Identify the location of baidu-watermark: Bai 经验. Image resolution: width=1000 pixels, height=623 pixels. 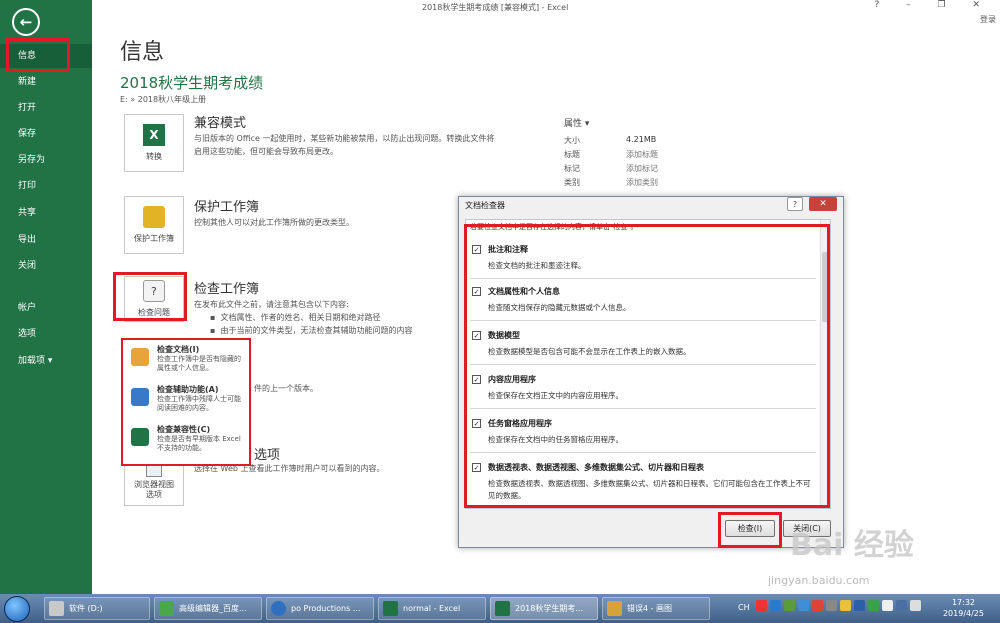
(852, 545).